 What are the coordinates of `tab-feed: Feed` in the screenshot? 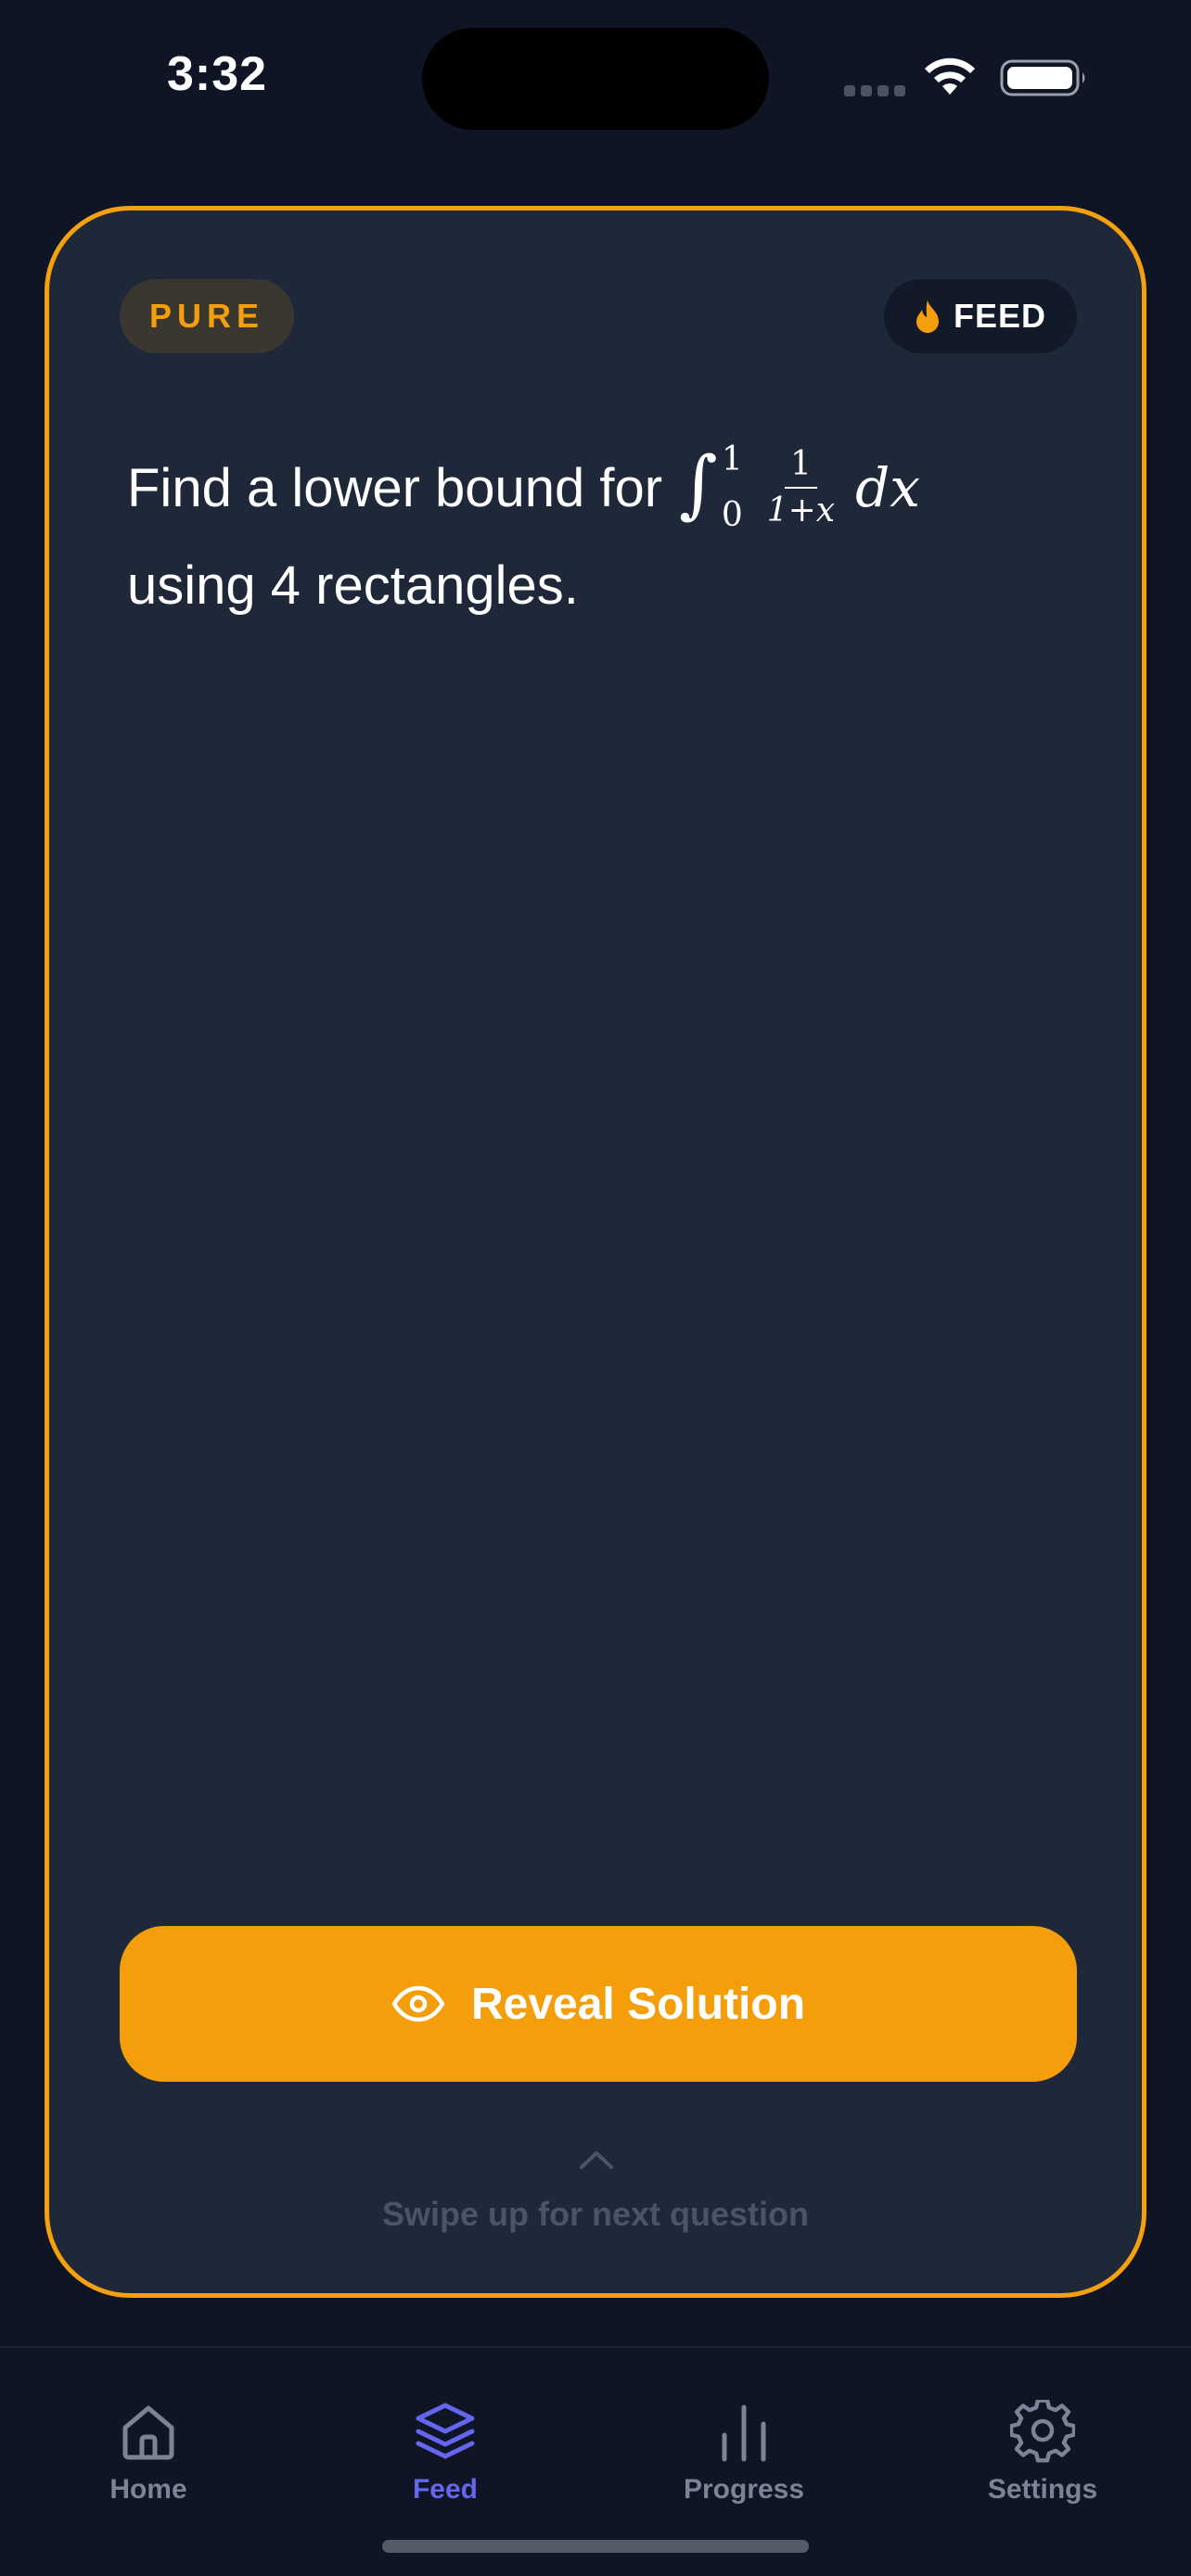 It's located at (445, 2453).